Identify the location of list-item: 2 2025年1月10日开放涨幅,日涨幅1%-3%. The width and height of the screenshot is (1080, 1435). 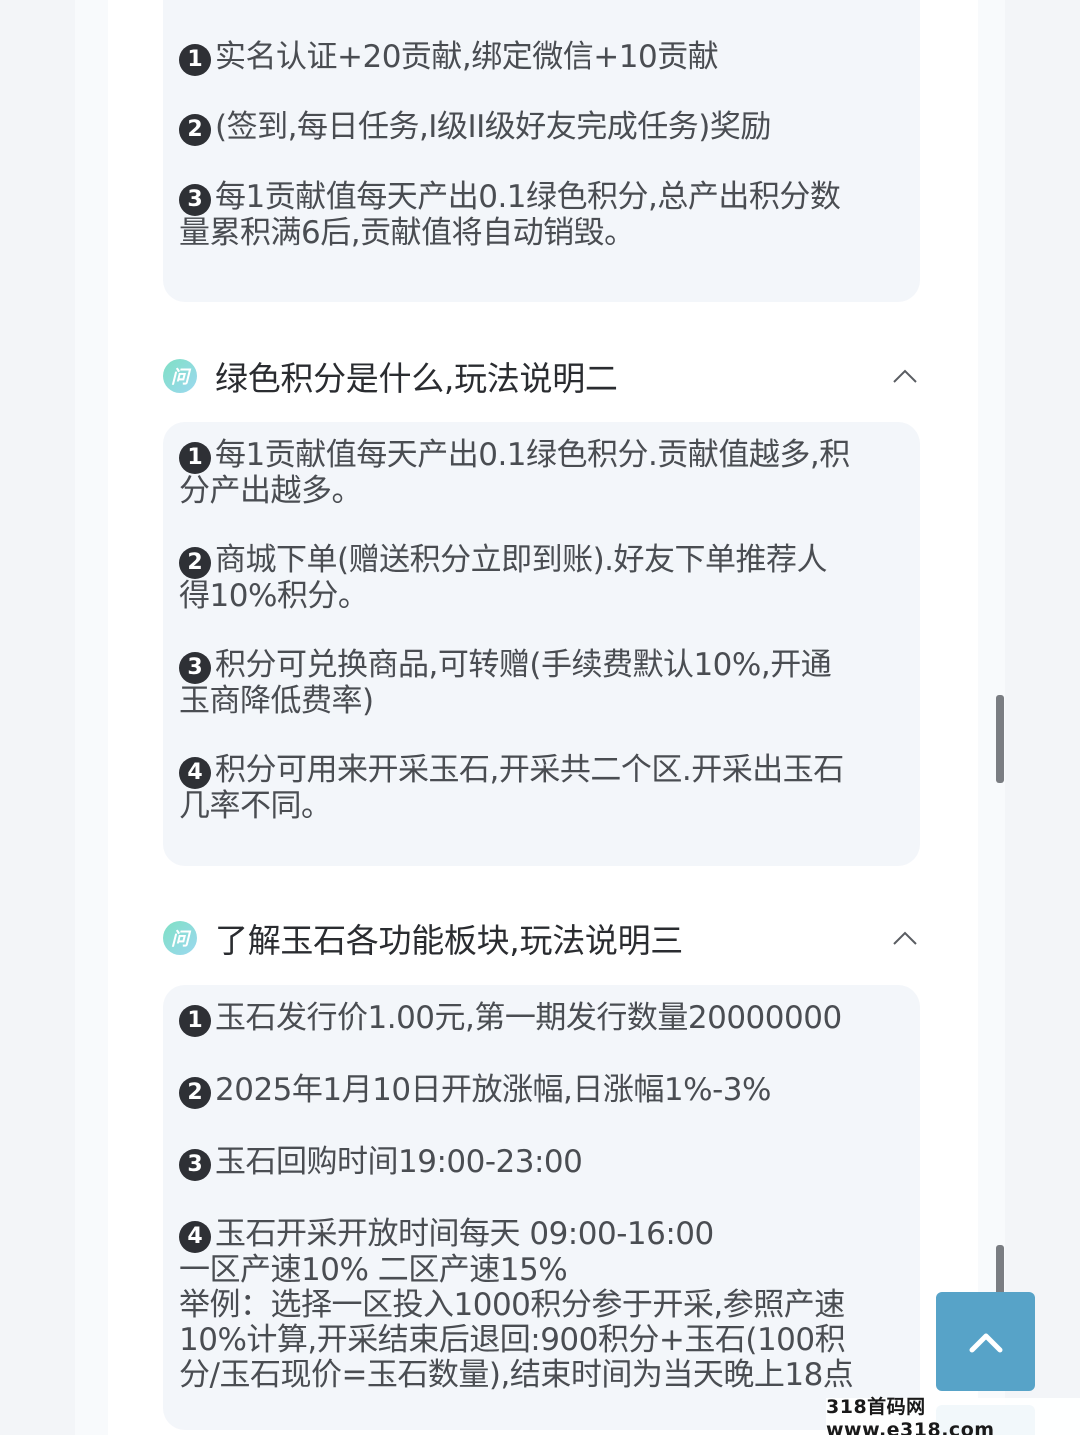
(542, 1091).